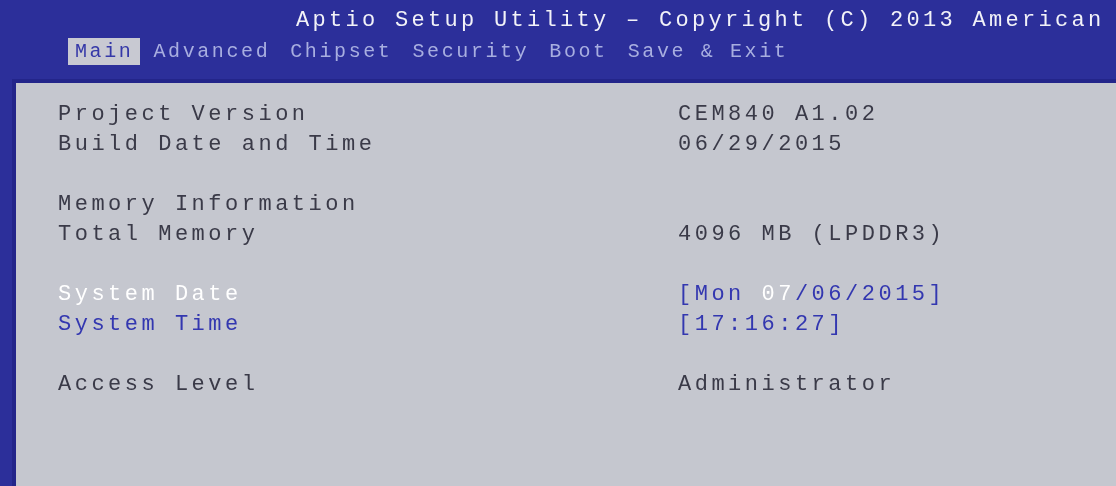 The height and width of the screenshot is (486, 1116). I want to click on setting-value: [Mon 07/06/2015], so click(812, 294).